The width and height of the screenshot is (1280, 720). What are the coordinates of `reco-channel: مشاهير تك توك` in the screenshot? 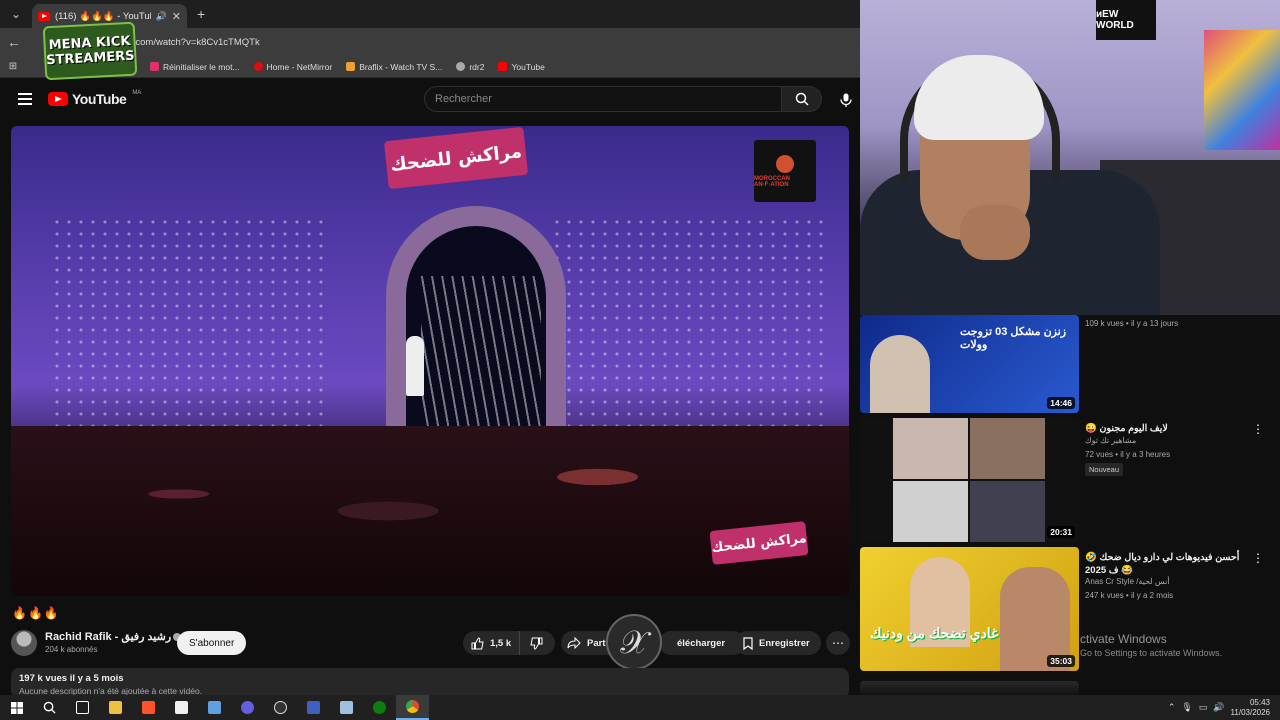 It's located at (1110, 440).